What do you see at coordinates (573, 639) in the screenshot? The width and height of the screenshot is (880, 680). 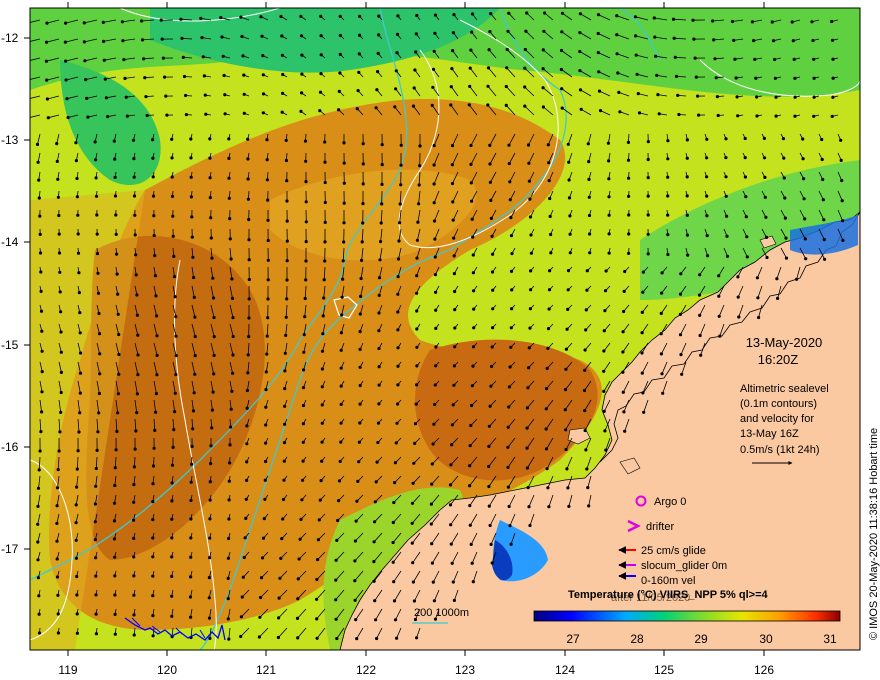 I see `colorbar-tick-label: 27` at bounding box center [573, 639].